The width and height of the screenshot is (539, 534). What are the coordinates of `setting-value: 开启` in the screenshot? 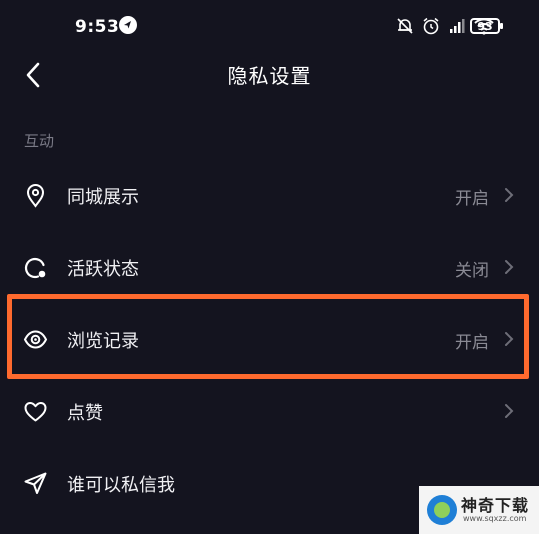 It's located at (472, 199).